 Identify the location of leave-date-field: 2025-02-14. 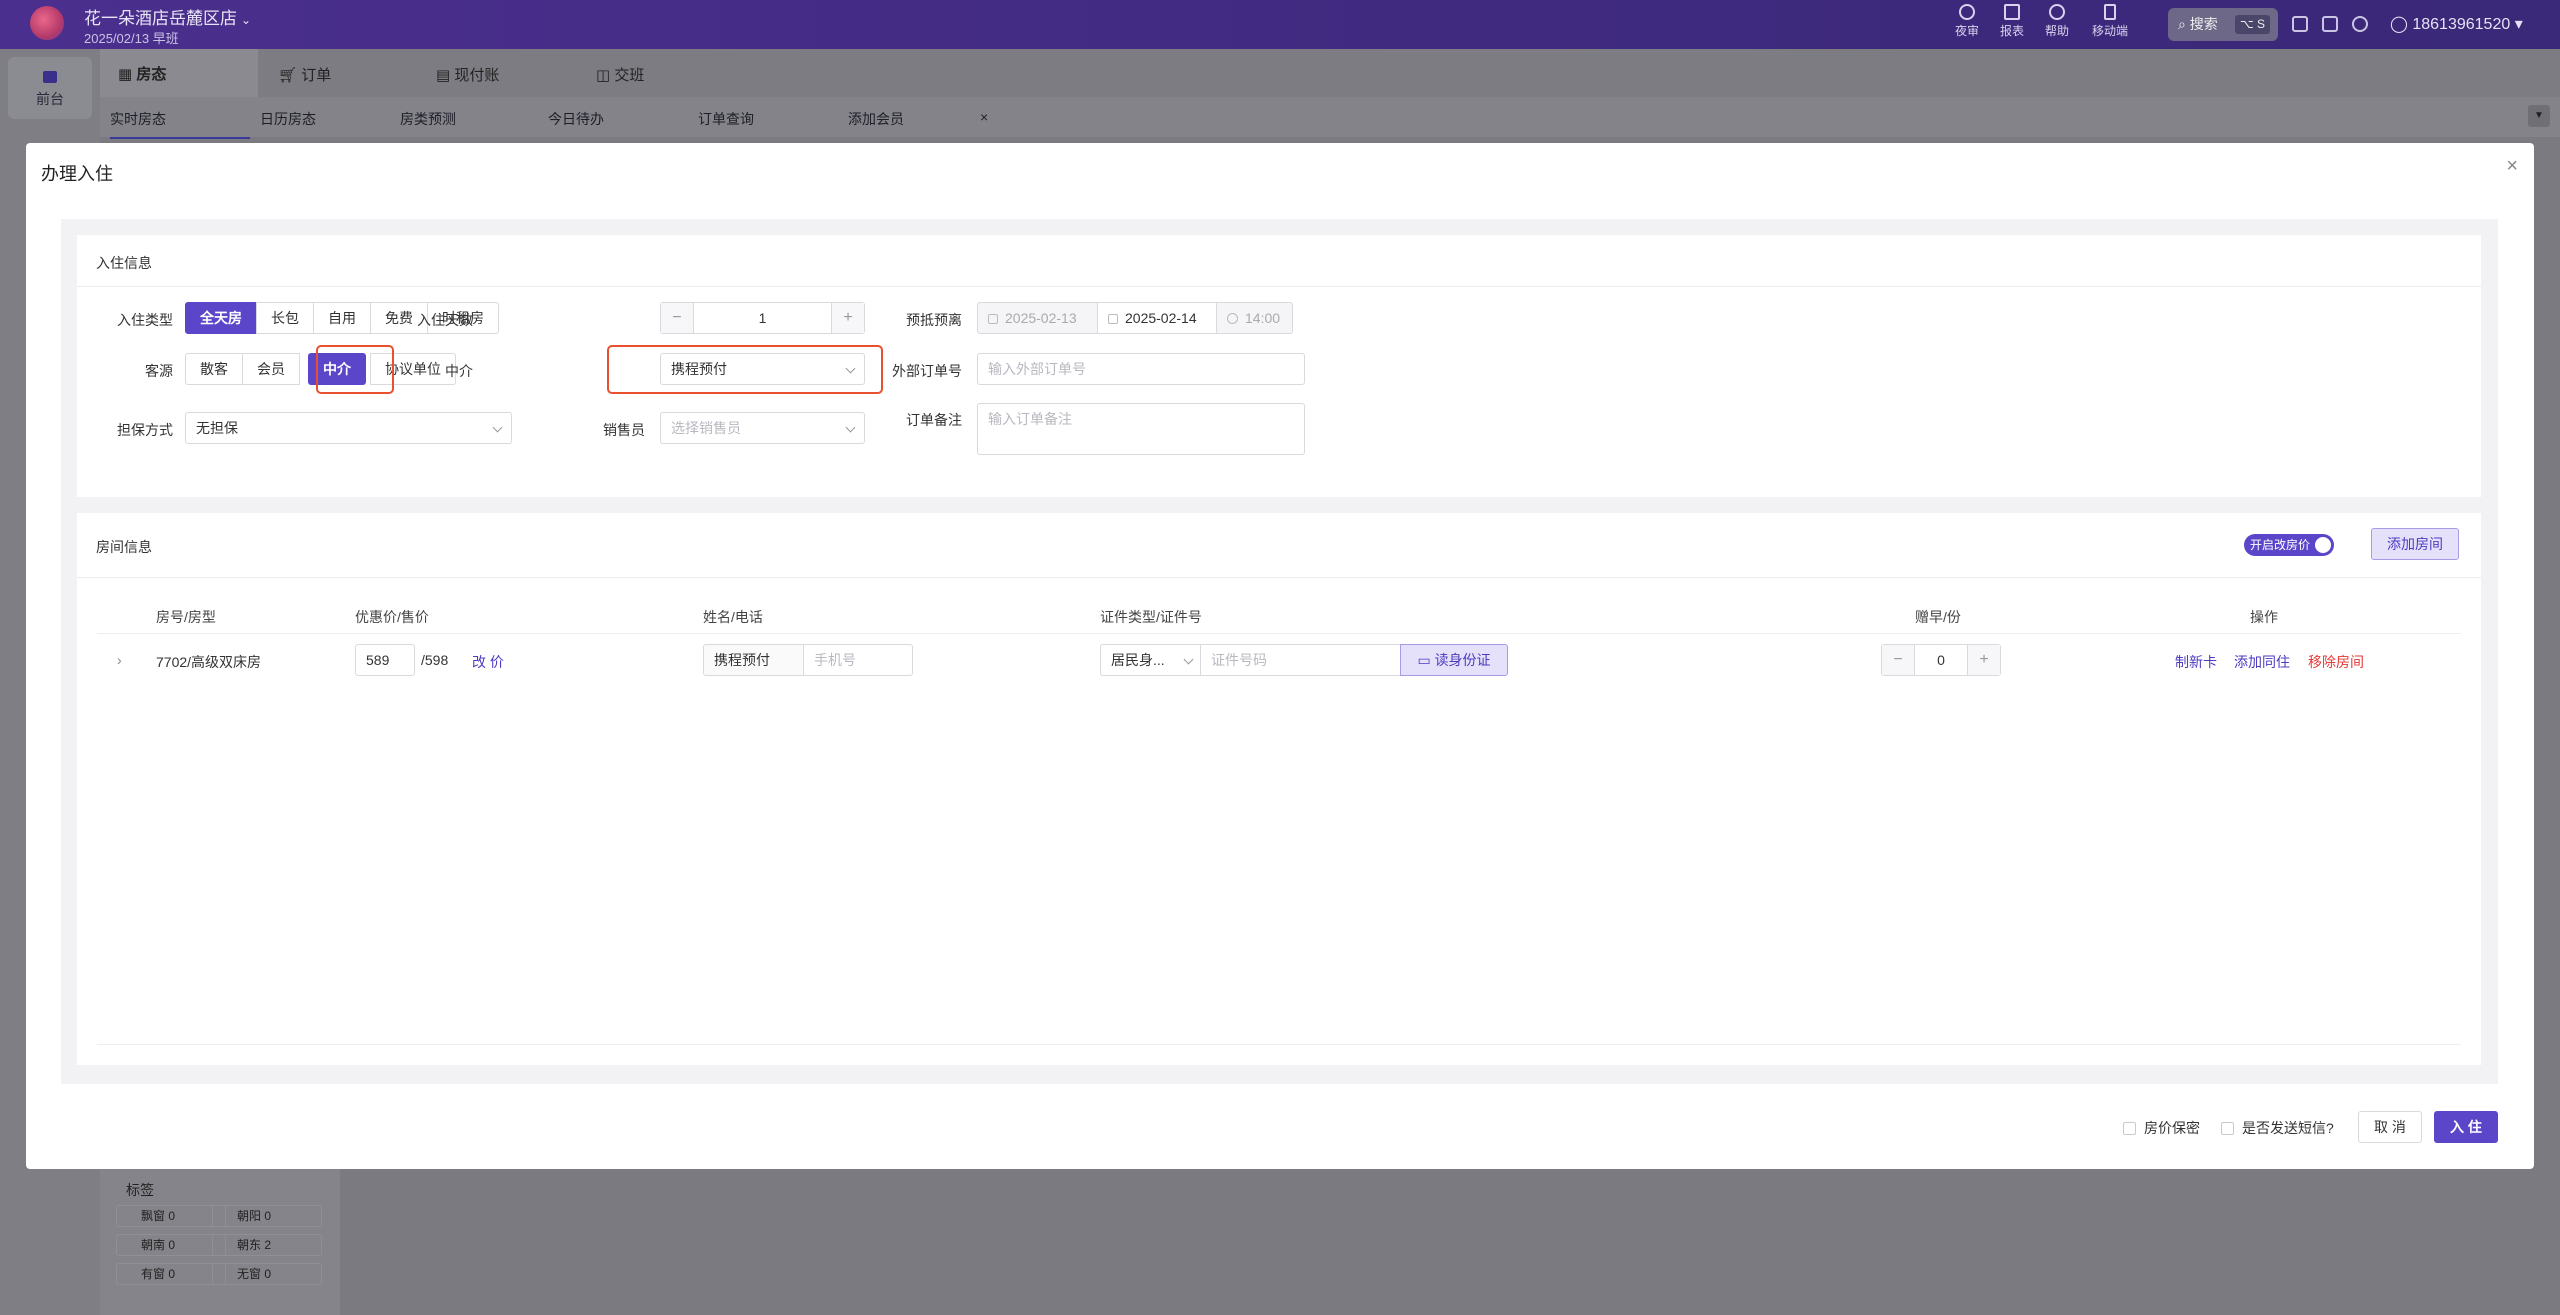
(1157, 318).